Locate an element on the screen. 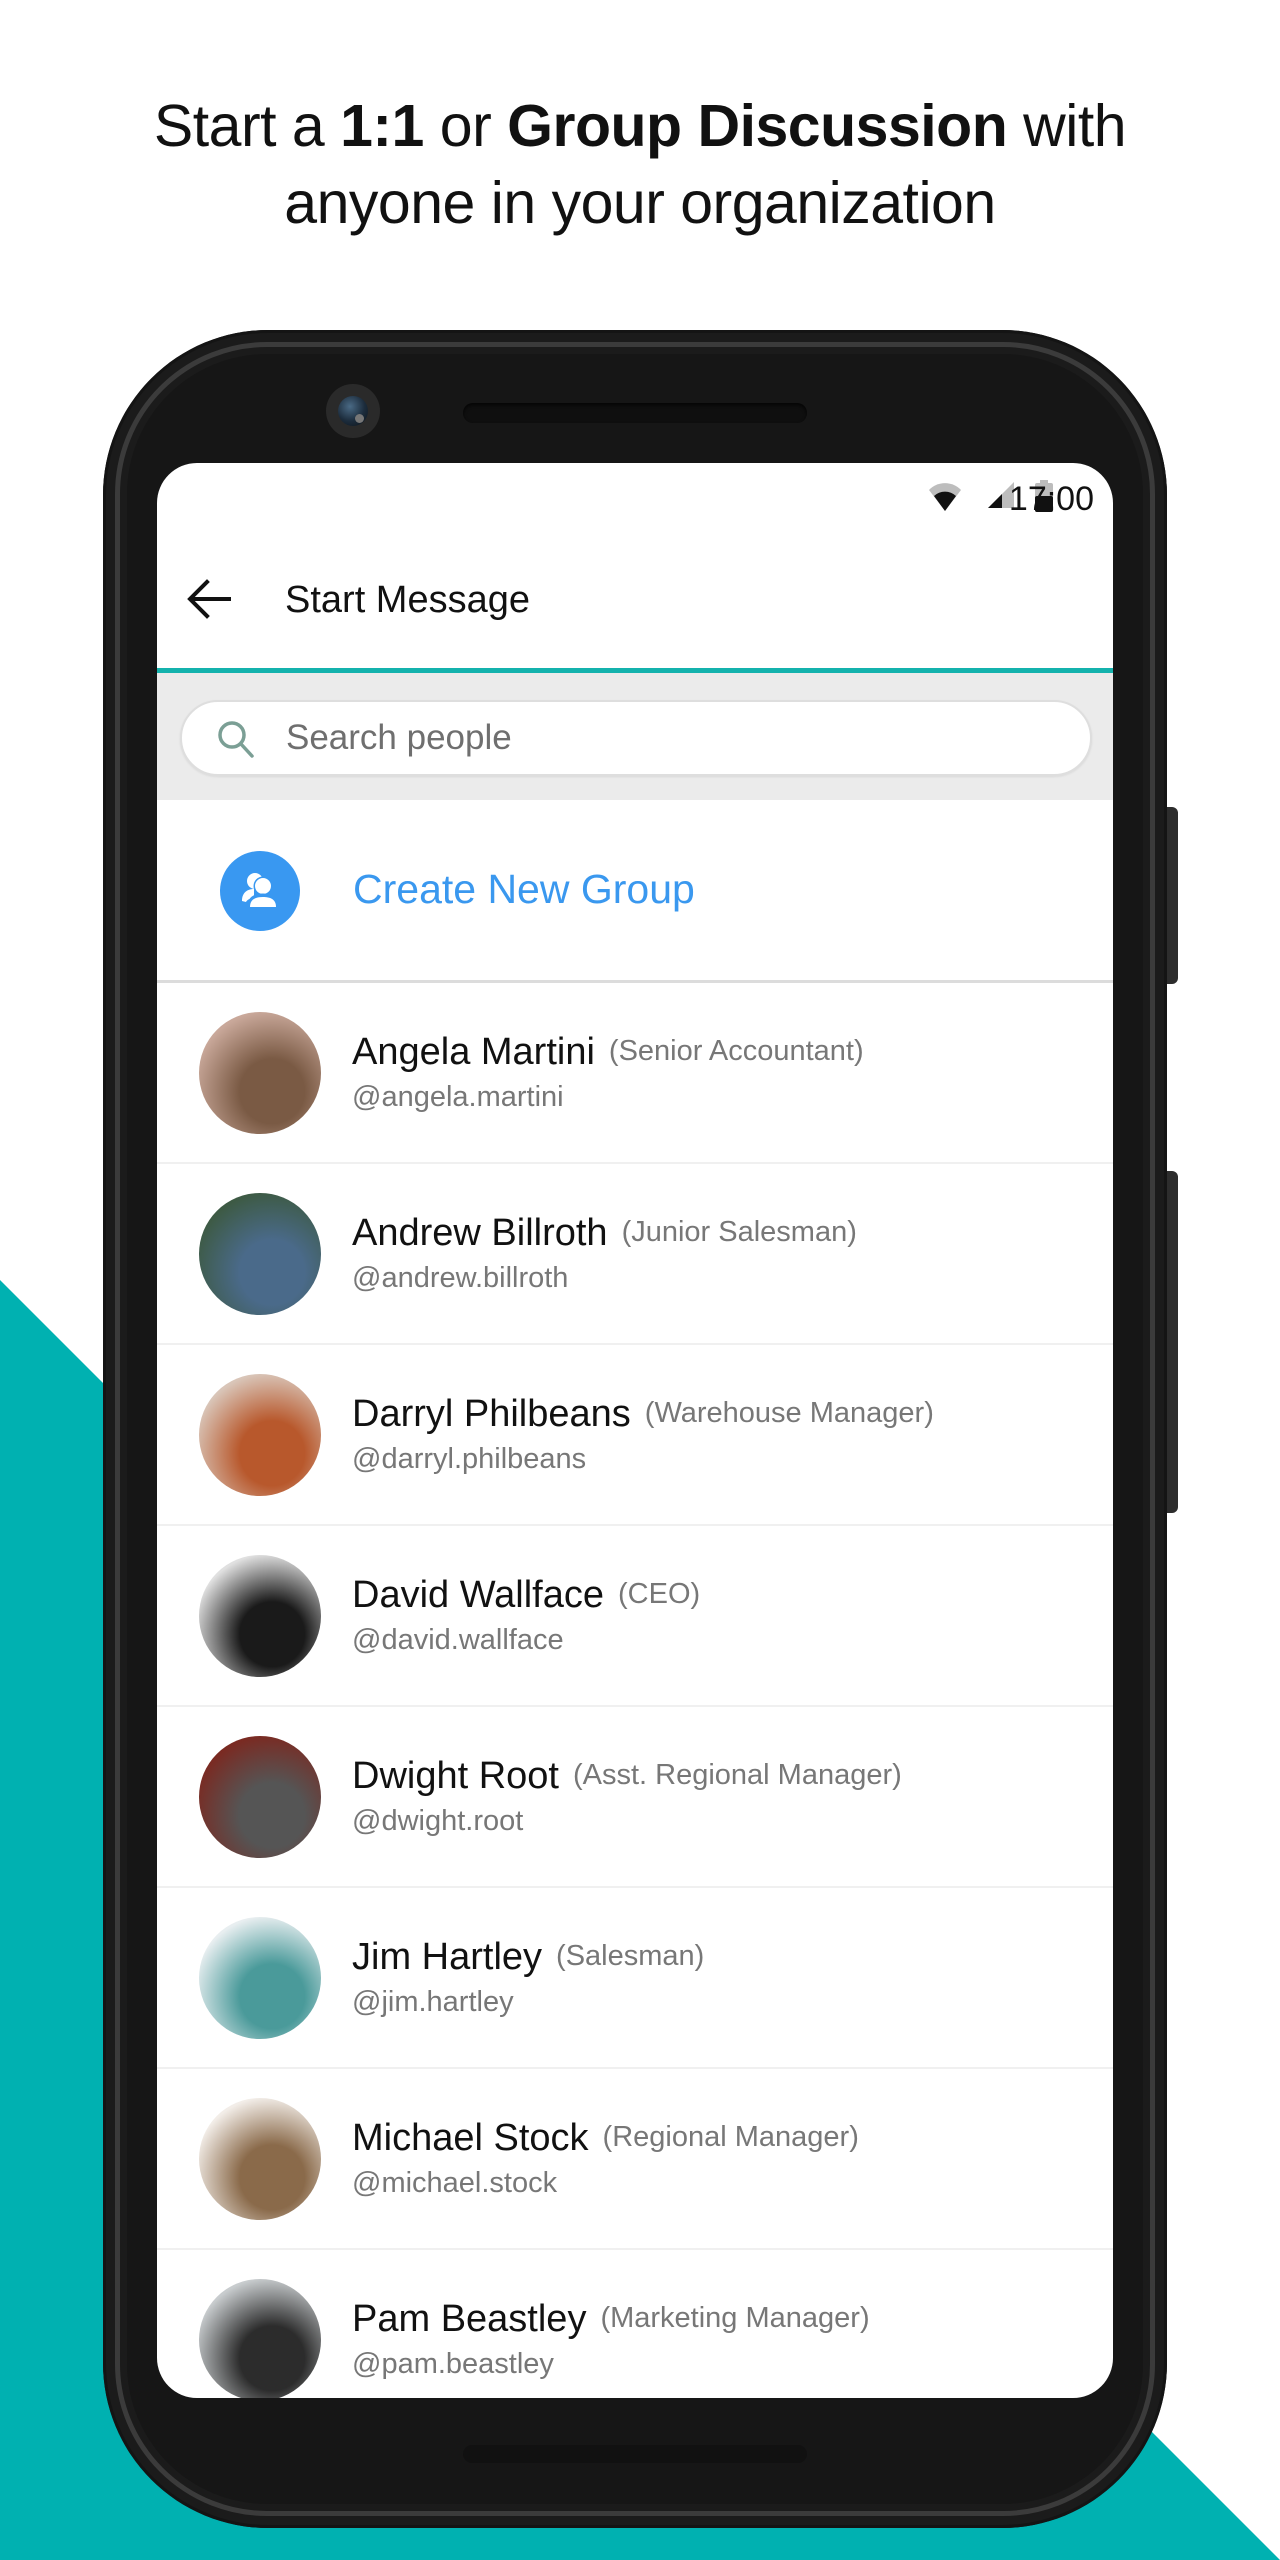 The image size is (1280, 2560). back-button is located at coordinates (209, 599).